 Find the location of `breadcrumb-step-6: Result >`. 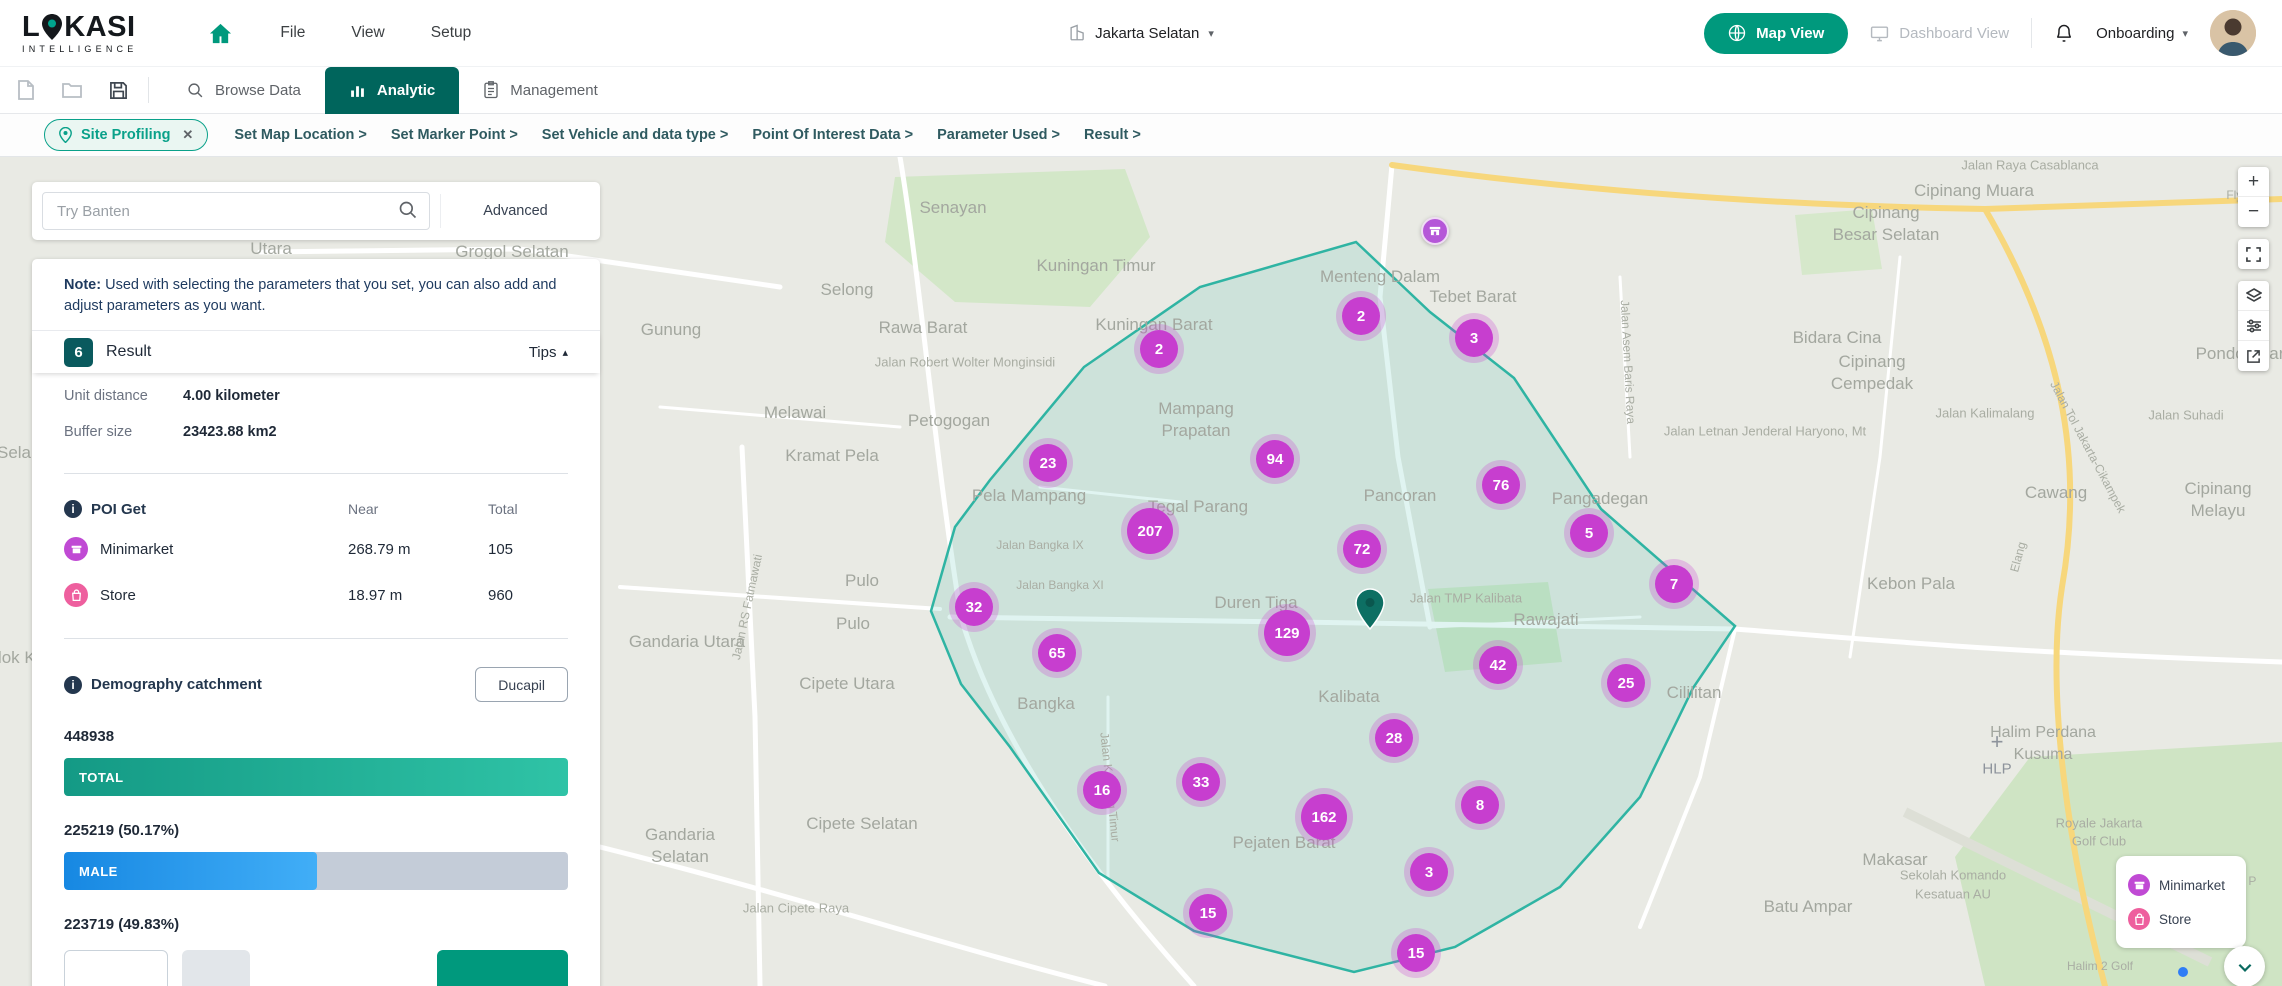

breadcrumb-step-6: Result > is located at coordinates (1112, 135).